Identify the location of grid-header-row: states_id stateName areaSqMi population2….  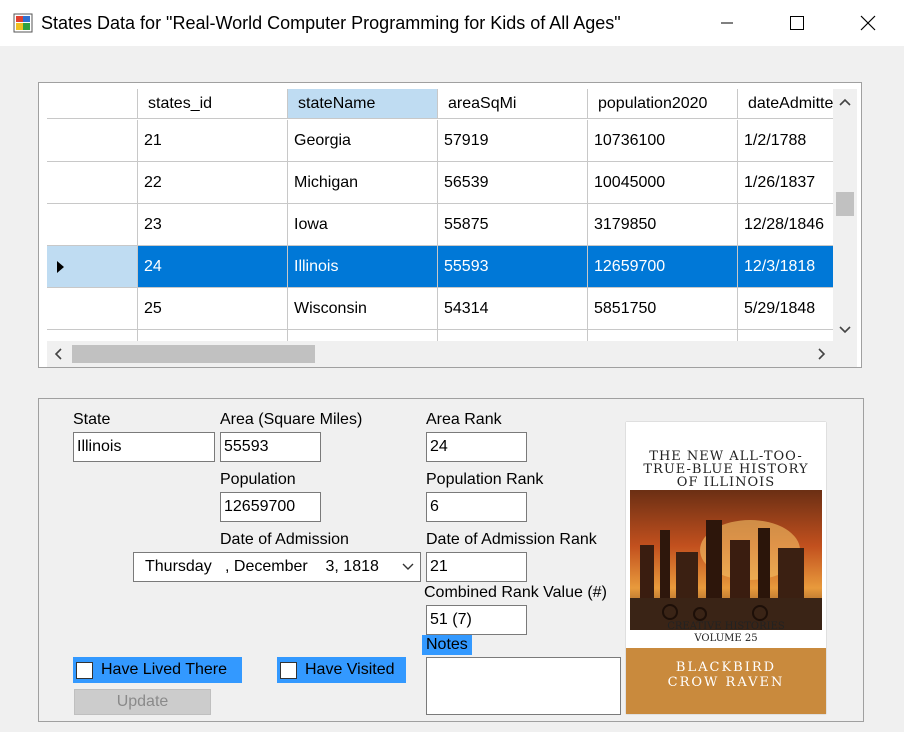
(440, 104).